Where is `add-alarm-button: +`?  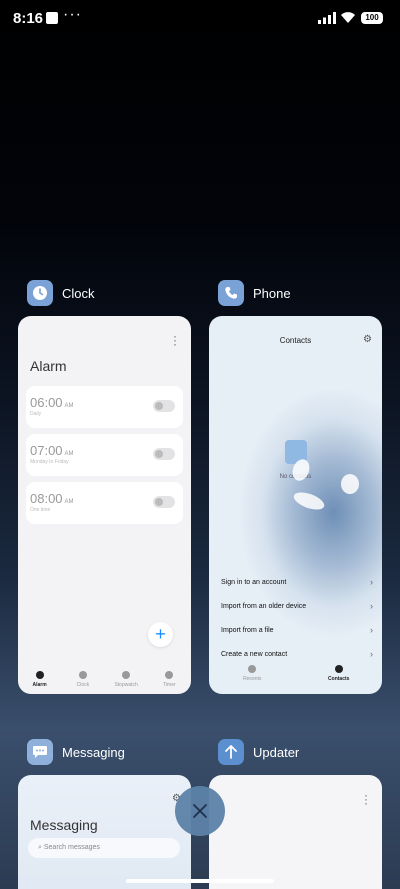
add-alarm-button: + is located at coordinates (160, 634).